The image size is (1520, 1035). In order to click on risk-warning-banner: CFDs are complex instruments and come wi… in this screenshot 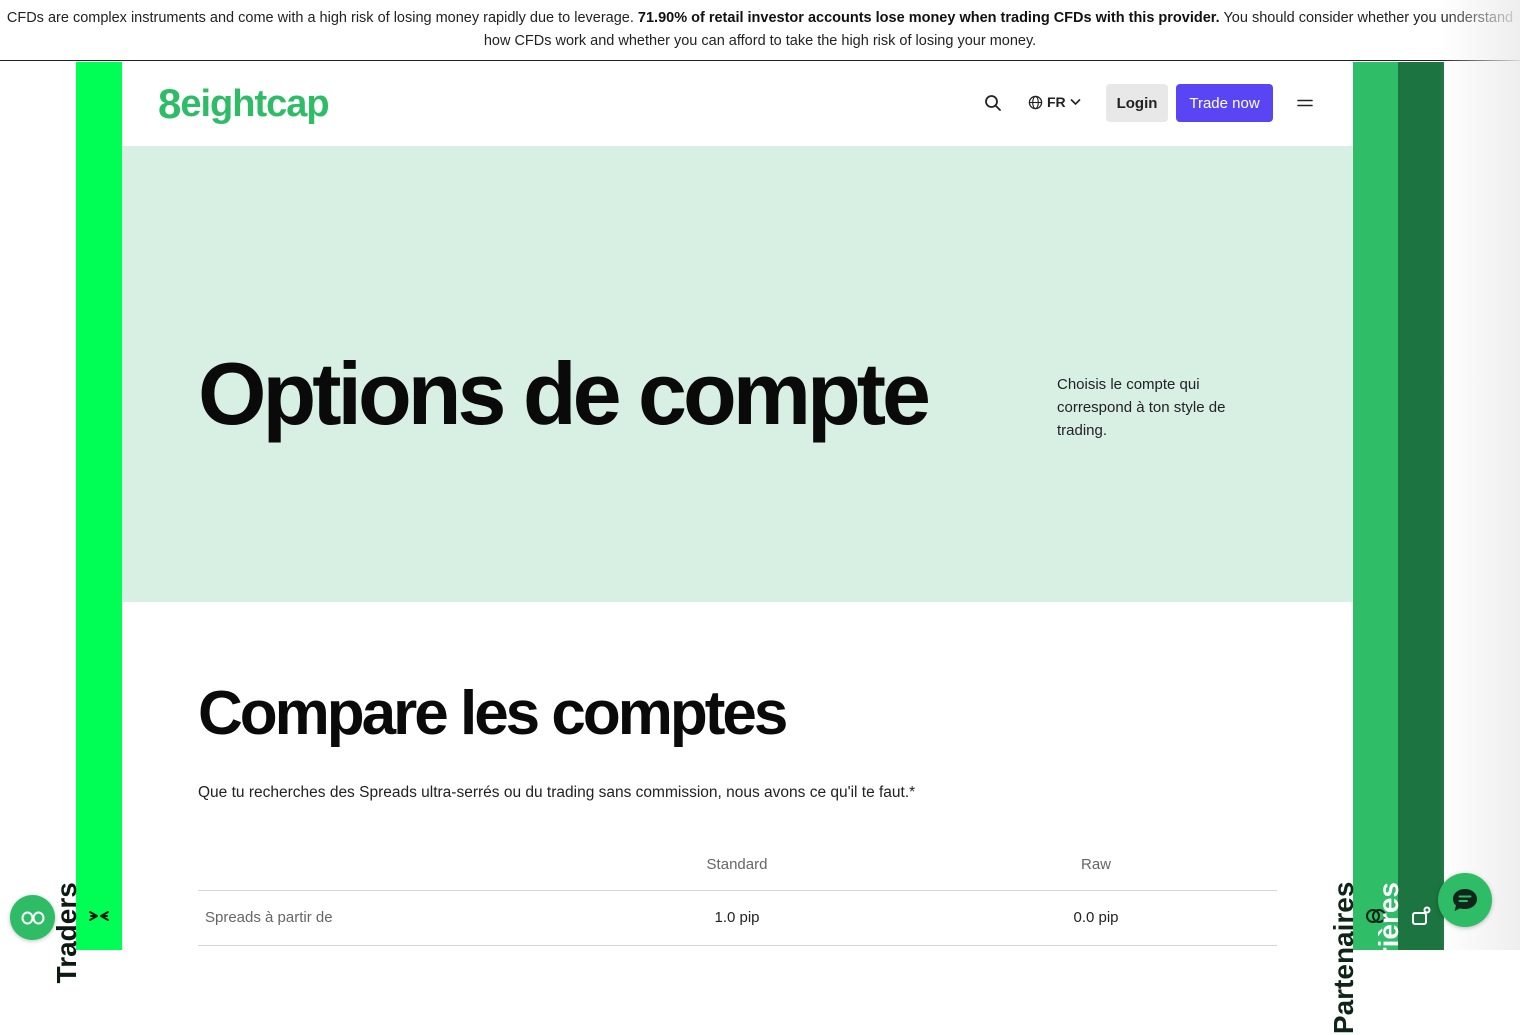, I will do `click(760, 30)`.